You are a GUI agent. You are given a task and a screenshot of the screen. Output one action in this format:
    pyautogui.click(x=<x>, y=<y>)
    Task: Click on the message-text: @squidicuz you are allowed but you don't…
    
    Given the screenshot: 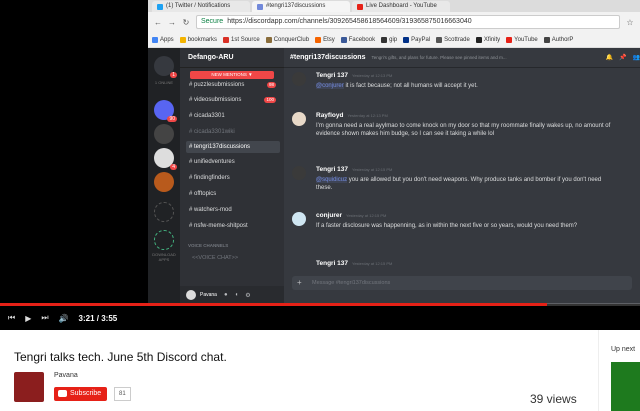 What is the action you would take?
    pyautogui.click(x=466, y=184)
    